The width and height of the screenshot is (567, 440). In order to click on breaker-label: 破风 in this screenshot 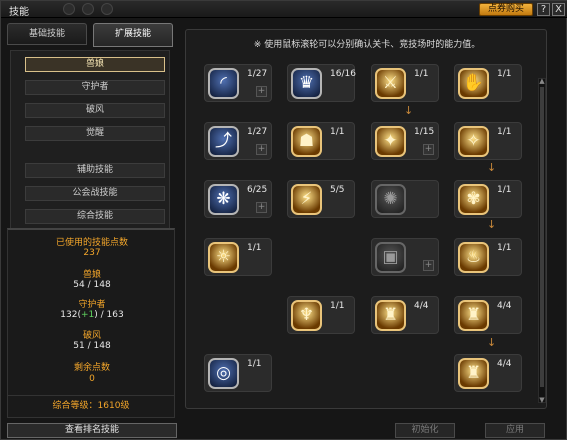, I will do `click(91, 336)`.